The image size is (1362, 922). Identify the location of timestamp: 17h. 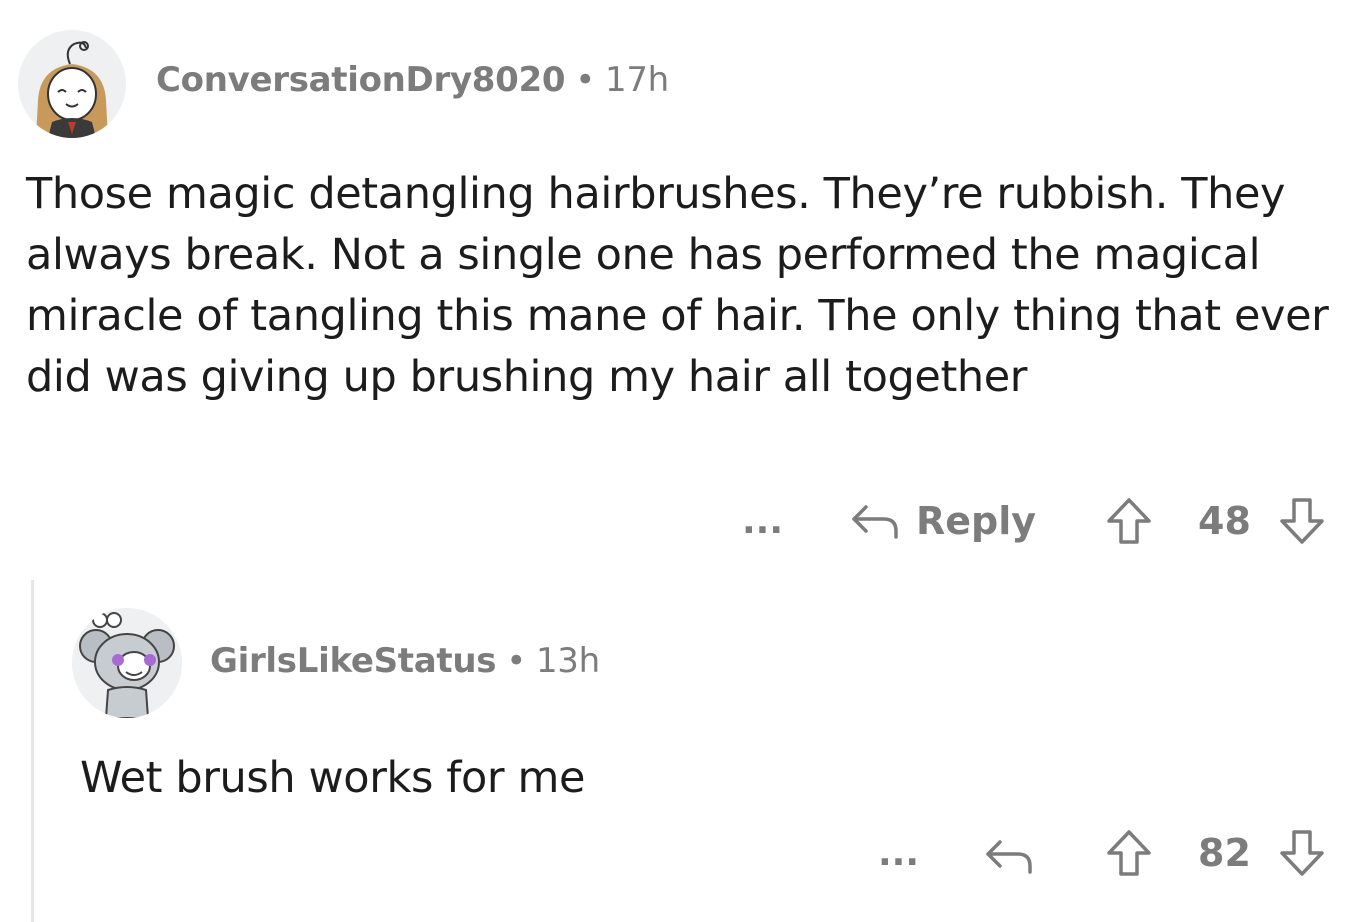
(637, 80).